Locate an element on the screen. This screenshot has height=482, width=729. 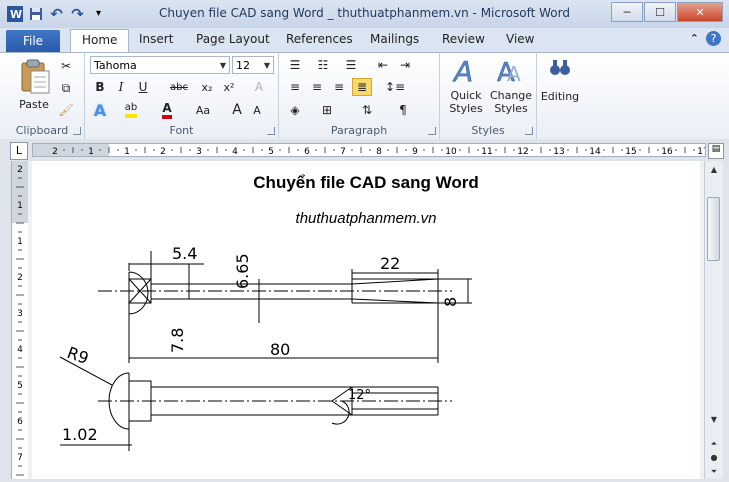
change-case-button: Aa is located at coordinates (203, 110).